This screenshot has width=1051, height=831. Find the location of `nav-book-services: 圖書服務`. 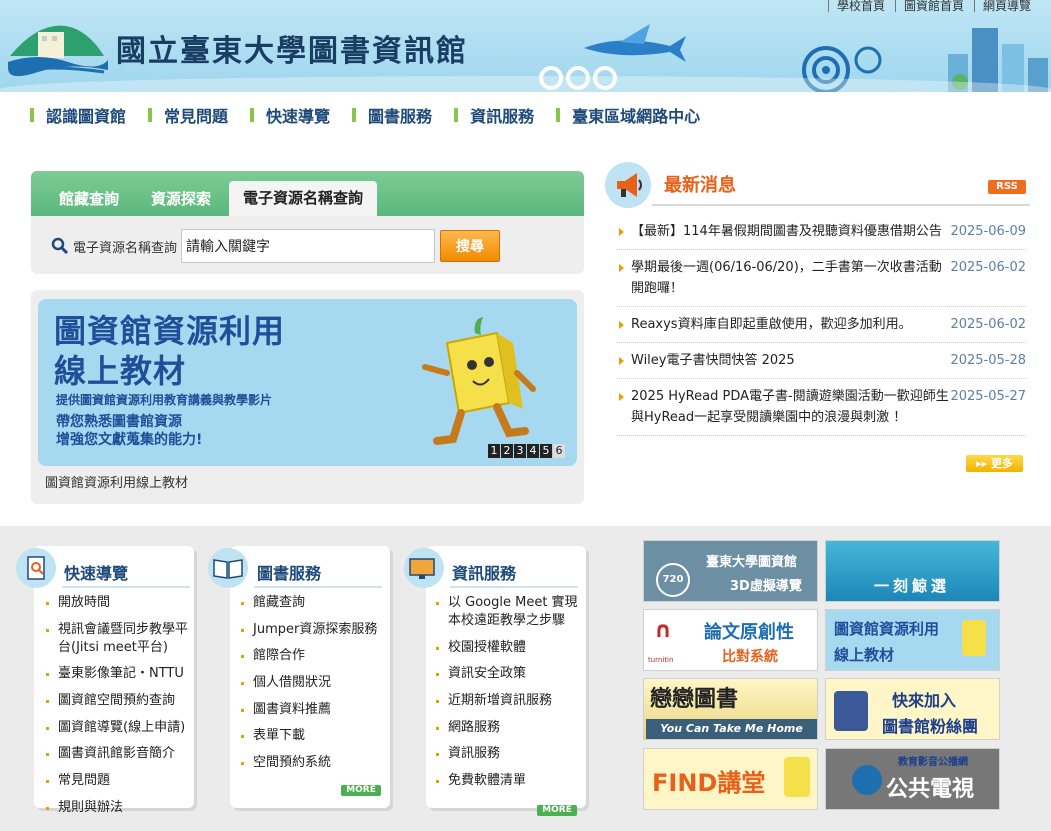

nav-book-services: 圖書服務 is located at coordinates (392, 115).